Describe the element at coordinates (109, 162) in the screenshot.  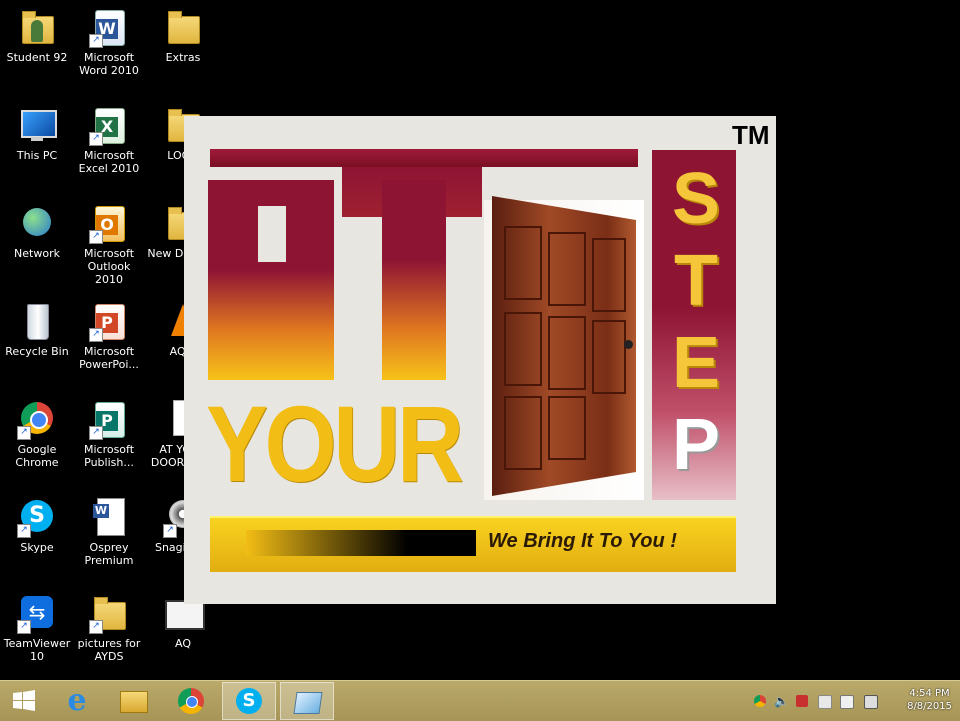
I see `icon-label: Microsoft Excel 2010` at that location.